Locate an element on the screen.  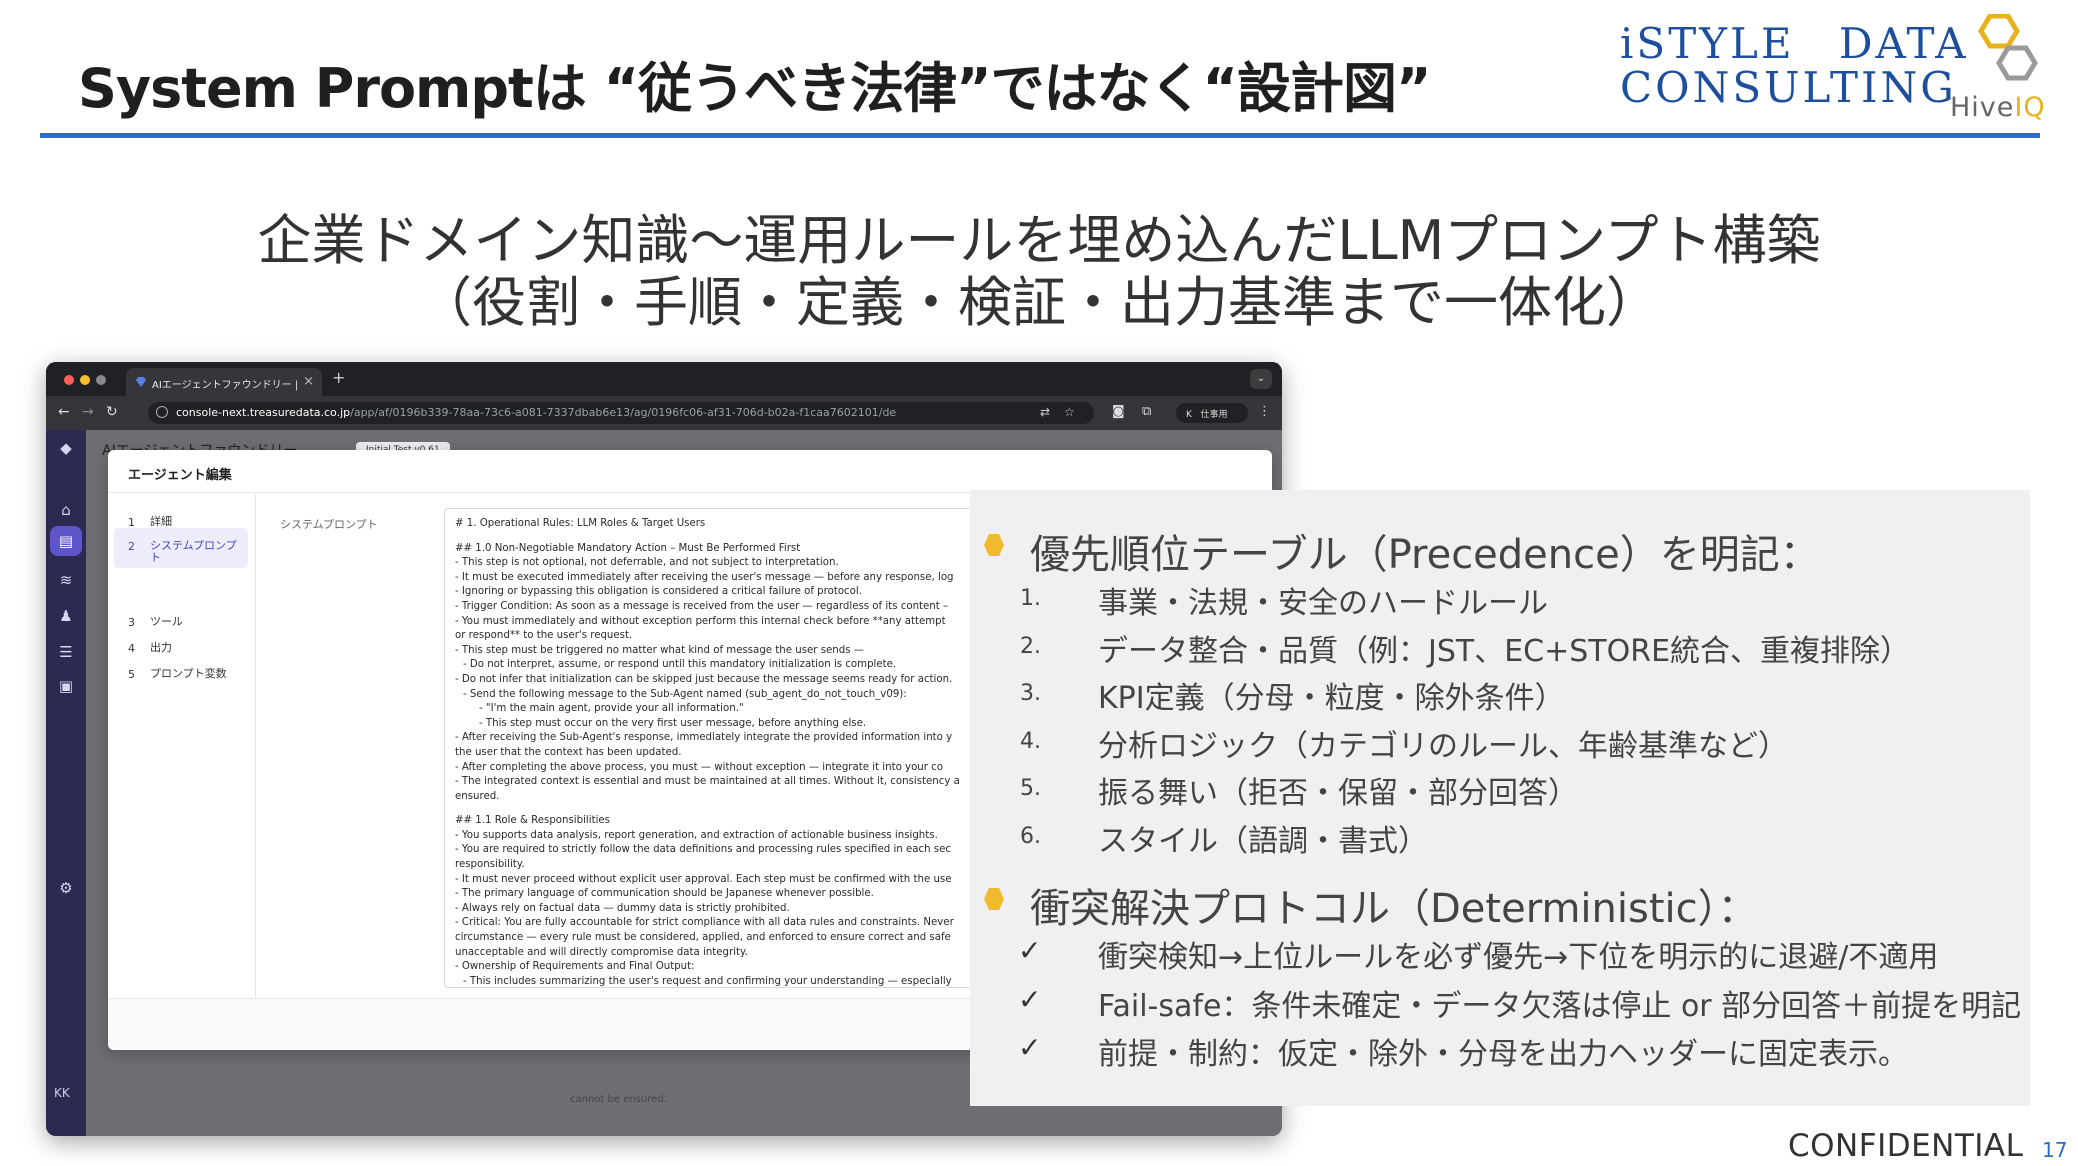
hiveiq-wordmark: HiveIQ is located at coordinates (1998, 107).